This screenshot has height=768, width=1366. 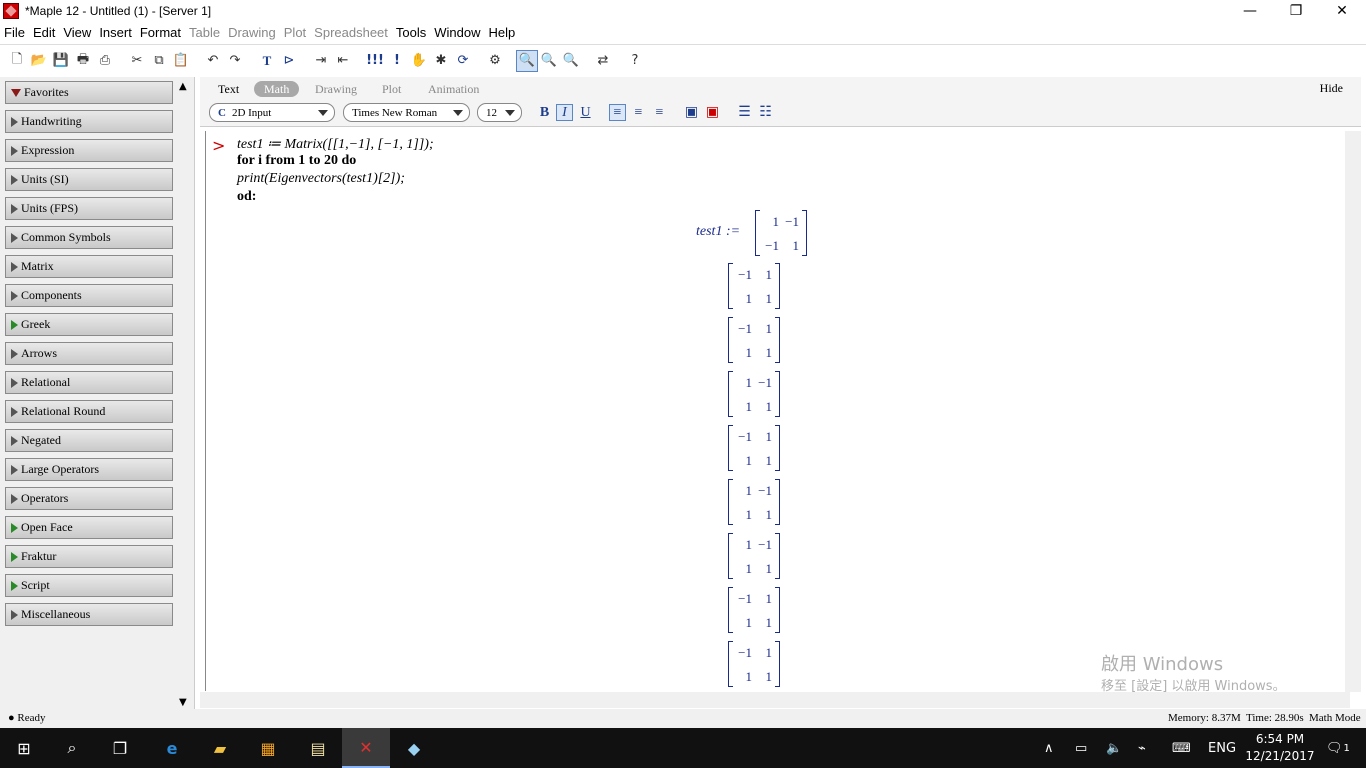 What do you see at coordinates (89, 266) in the screenshot?
I see `palette-matrix: Matrix` at bounding box center [89, 266].